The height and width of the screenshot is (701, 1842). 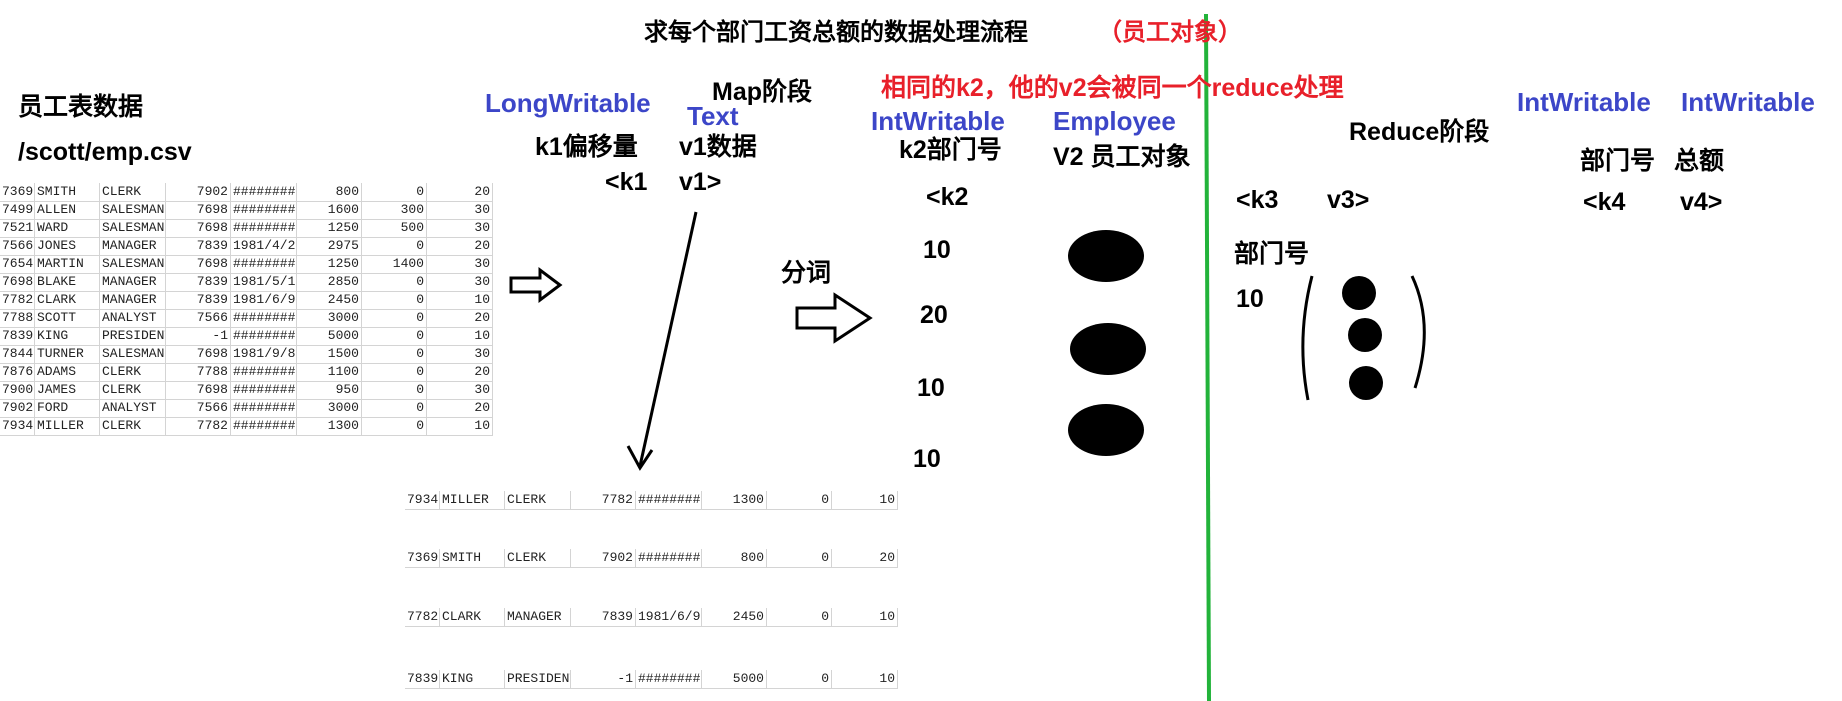 I want to click on table-cell: 1981/4/2, so click(x=265, y=246).